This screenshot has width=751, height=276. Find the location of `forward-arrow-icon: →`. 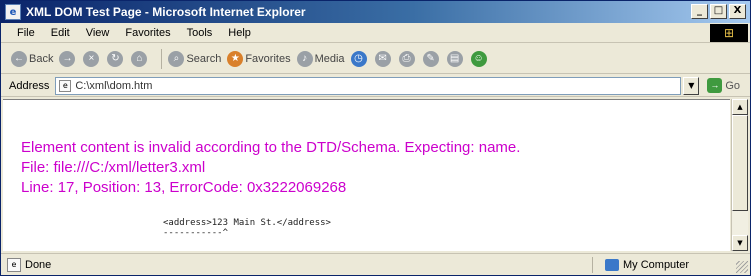

forward-arrow-icon: → is located at coordinates (67, 58).